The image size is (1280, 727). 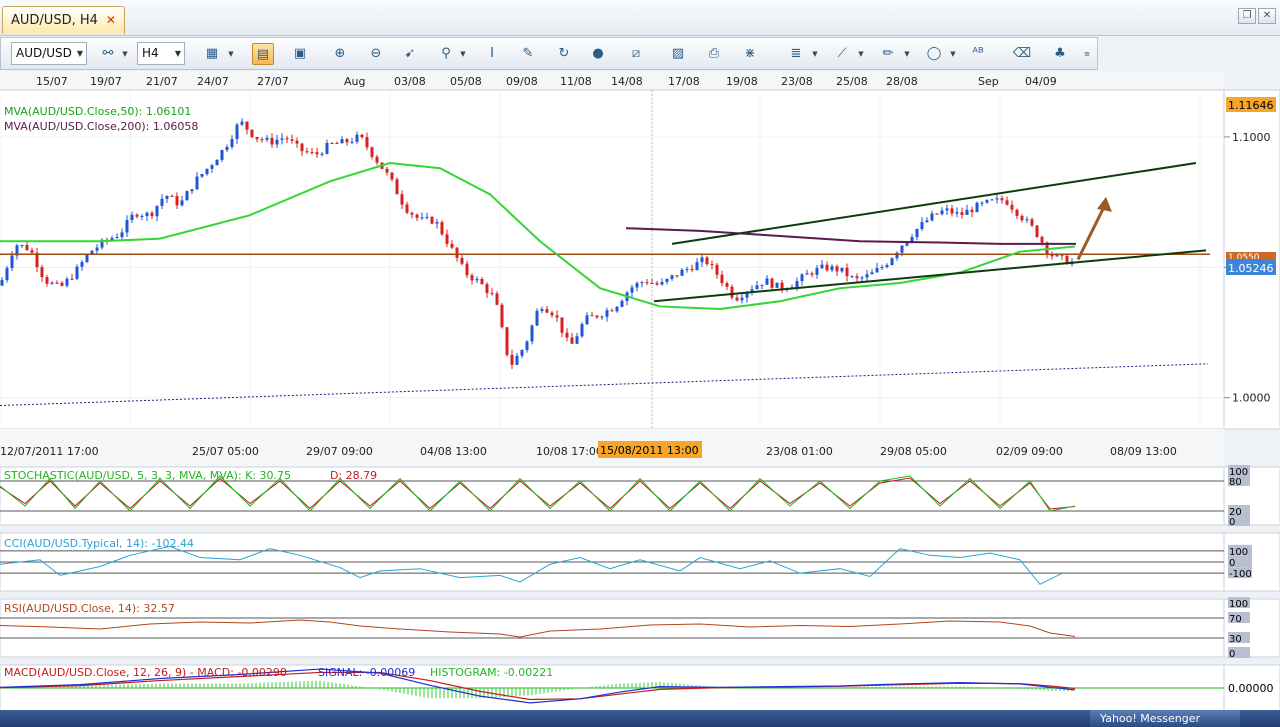 I want to click on bottom-date-label: 10/08 17:00, so click(x=569, y=451).